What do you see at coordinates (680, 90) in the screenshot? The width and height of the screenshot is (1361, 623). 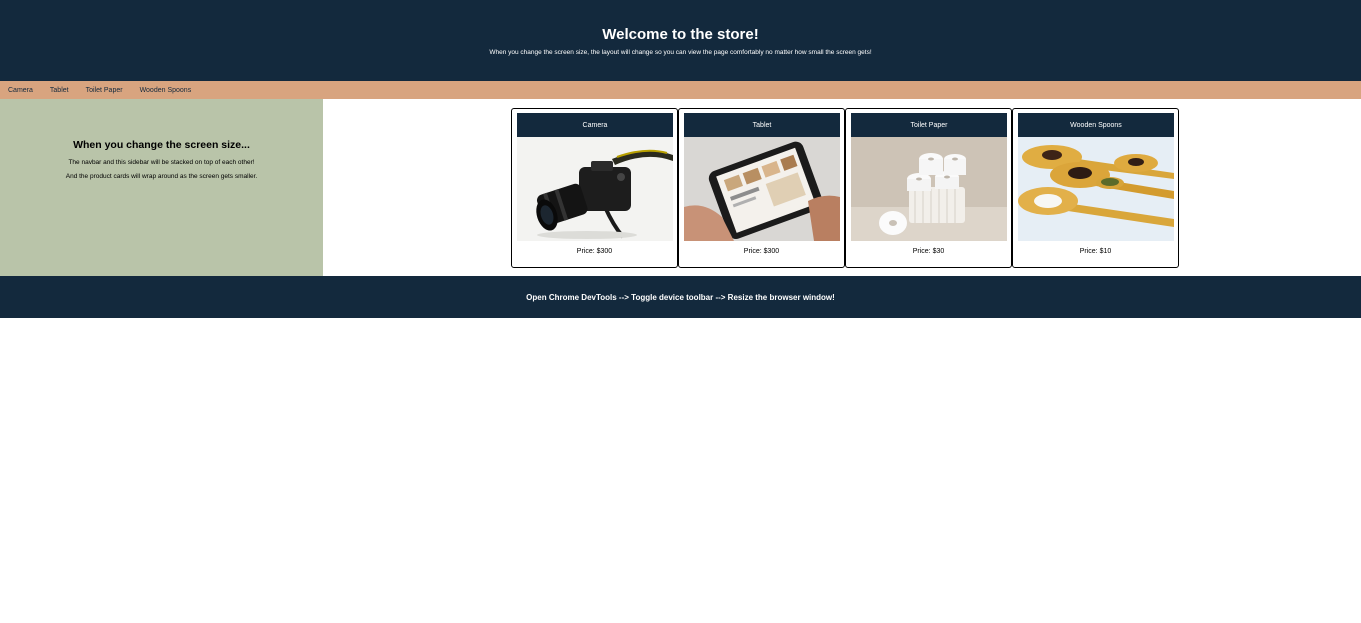 I see `navbar: Camera Tablet Toilet Paper Wooden Spoons` at bounding box center [680, 90].